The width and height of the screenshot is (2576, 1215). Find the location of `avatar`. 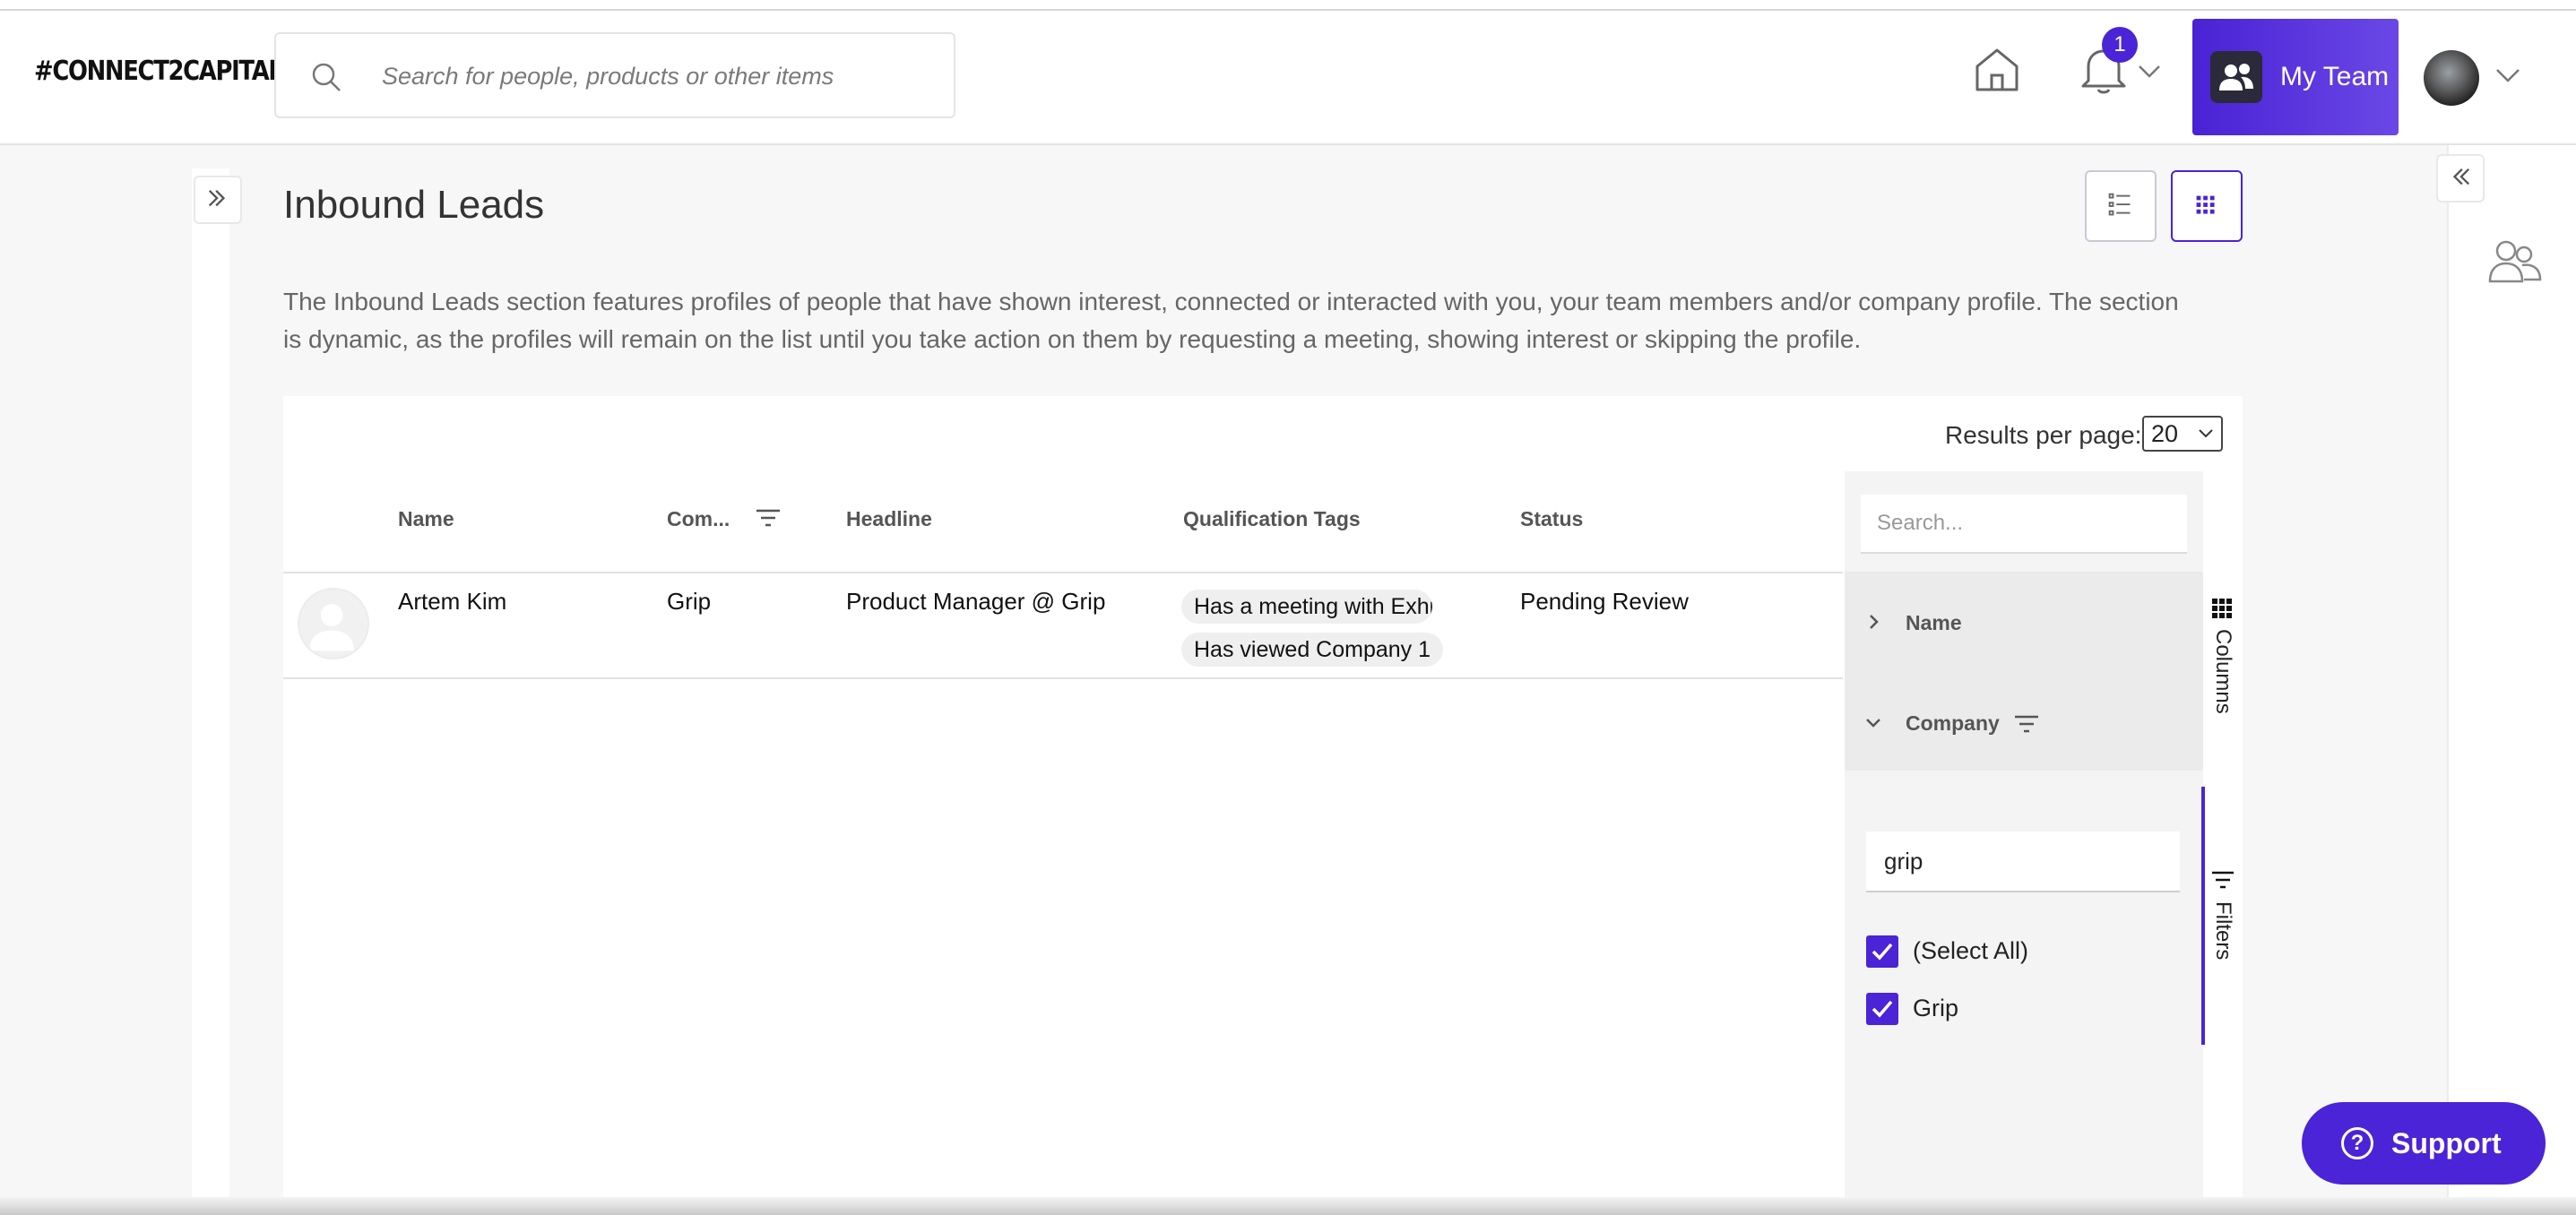

avatar is located at coordinates (333, 623).